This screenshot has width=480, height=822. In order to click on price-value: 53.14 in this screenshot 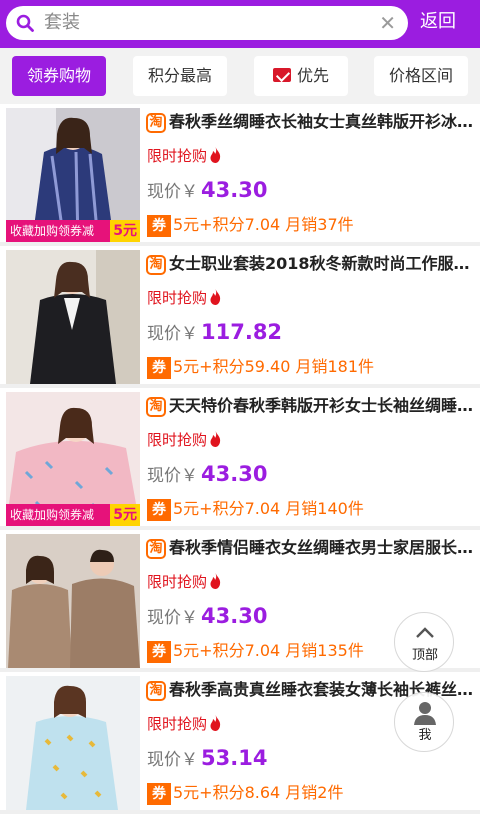, I will do `click(234, 758)`.